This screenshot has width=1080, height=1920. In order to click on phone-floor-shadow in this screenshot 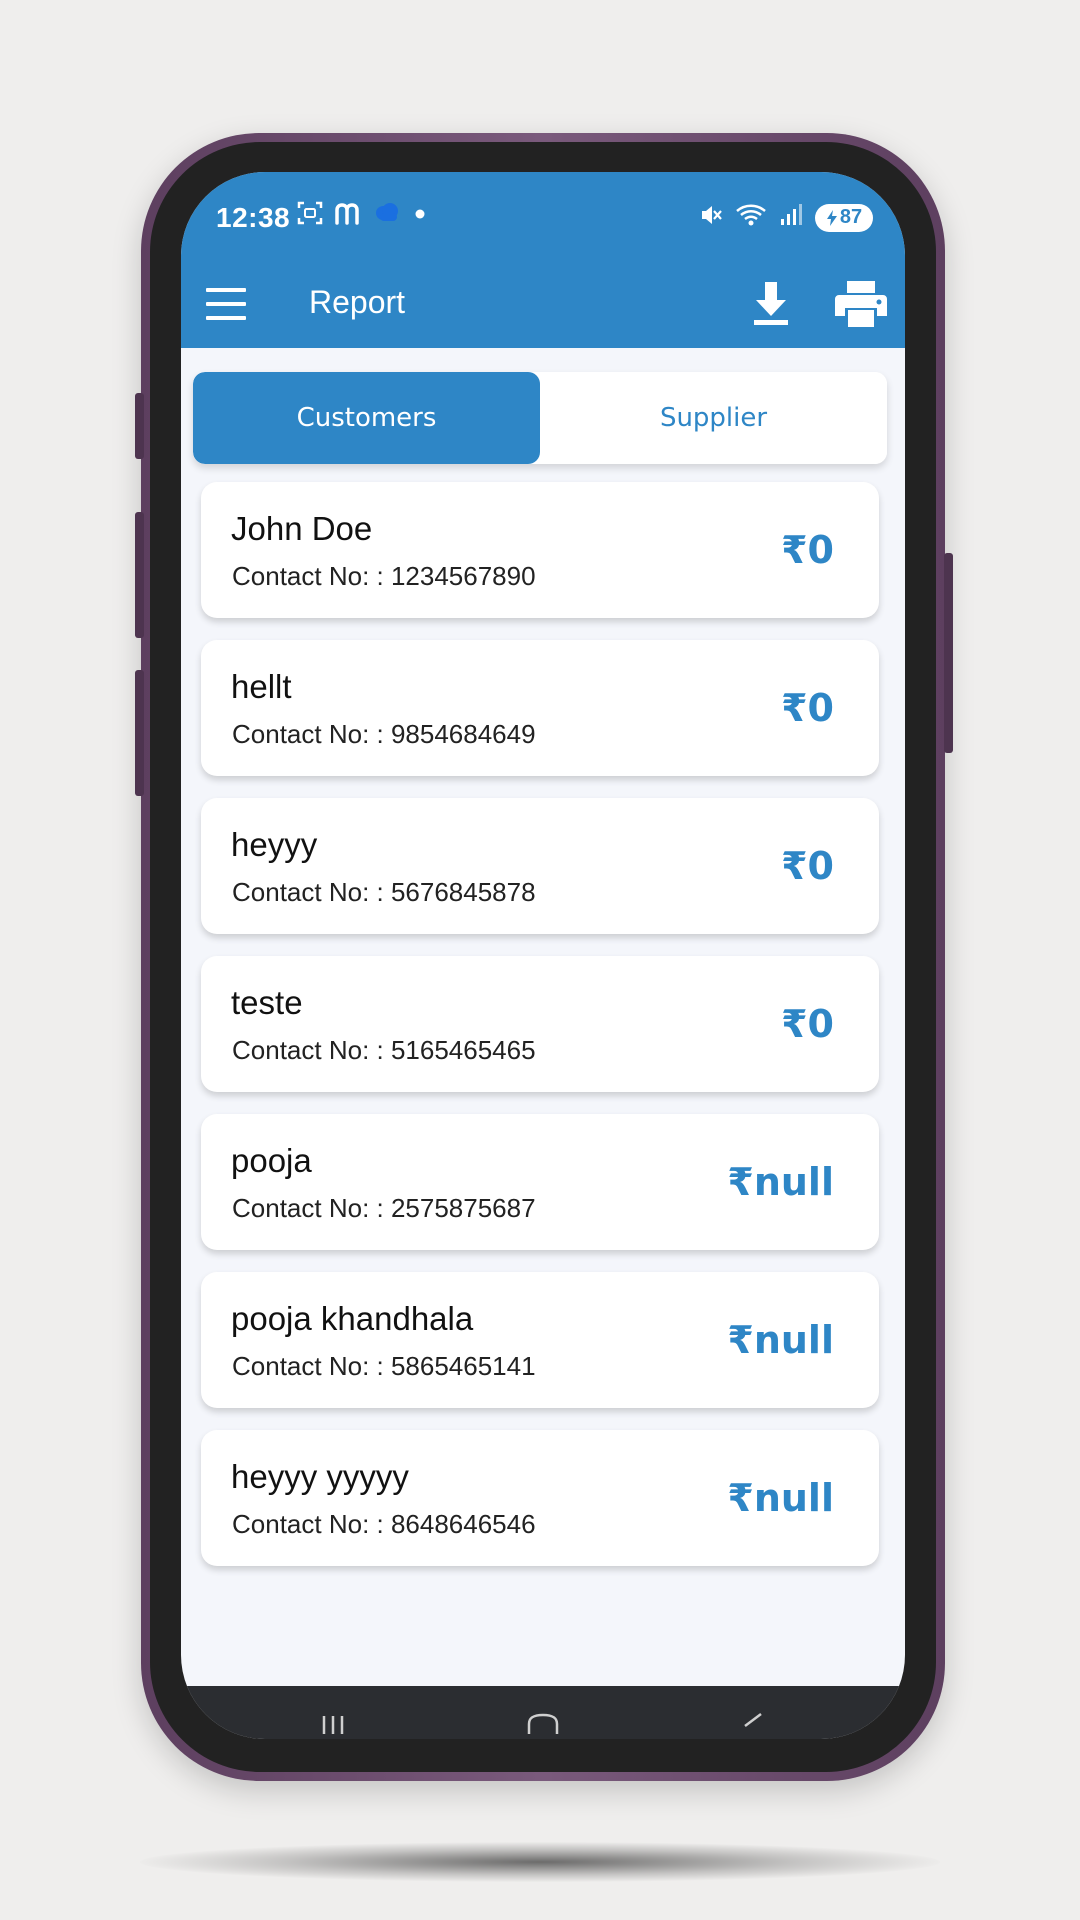, I will do `click(540, 1862)`.